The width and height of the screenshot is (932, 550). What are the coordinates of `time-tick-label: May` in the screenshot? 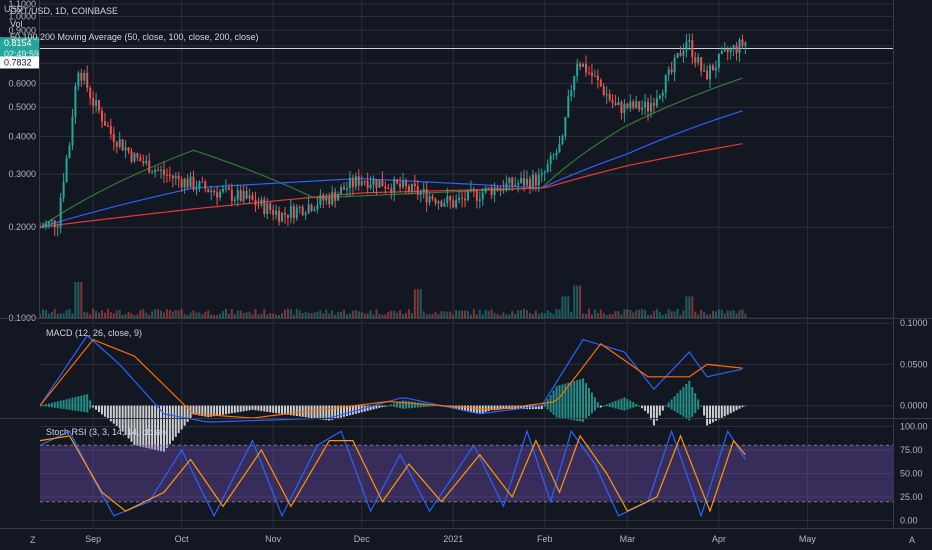 It's located at (808, 539).